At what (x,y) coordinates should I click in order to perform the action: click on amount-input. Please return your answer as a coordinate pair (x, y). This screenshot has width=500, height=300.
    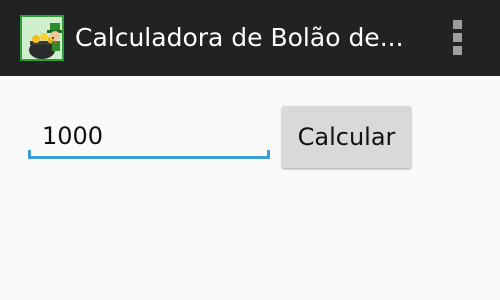
    Looking at the image, I should click on (149, 135).